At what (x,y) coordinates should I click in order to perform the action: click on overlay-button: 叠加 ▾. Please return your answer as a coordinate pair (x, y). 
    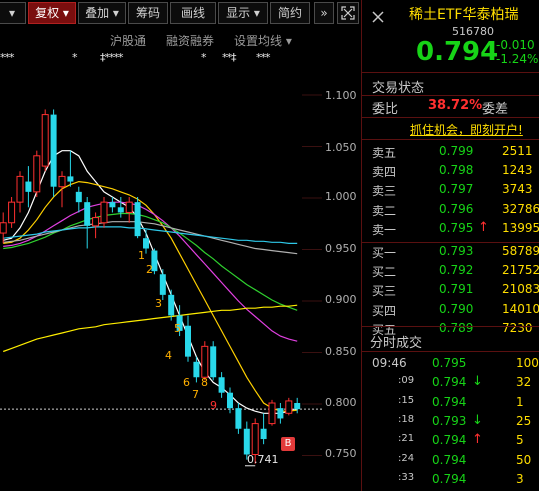
    Looking at the image, I should click on (102, 13).